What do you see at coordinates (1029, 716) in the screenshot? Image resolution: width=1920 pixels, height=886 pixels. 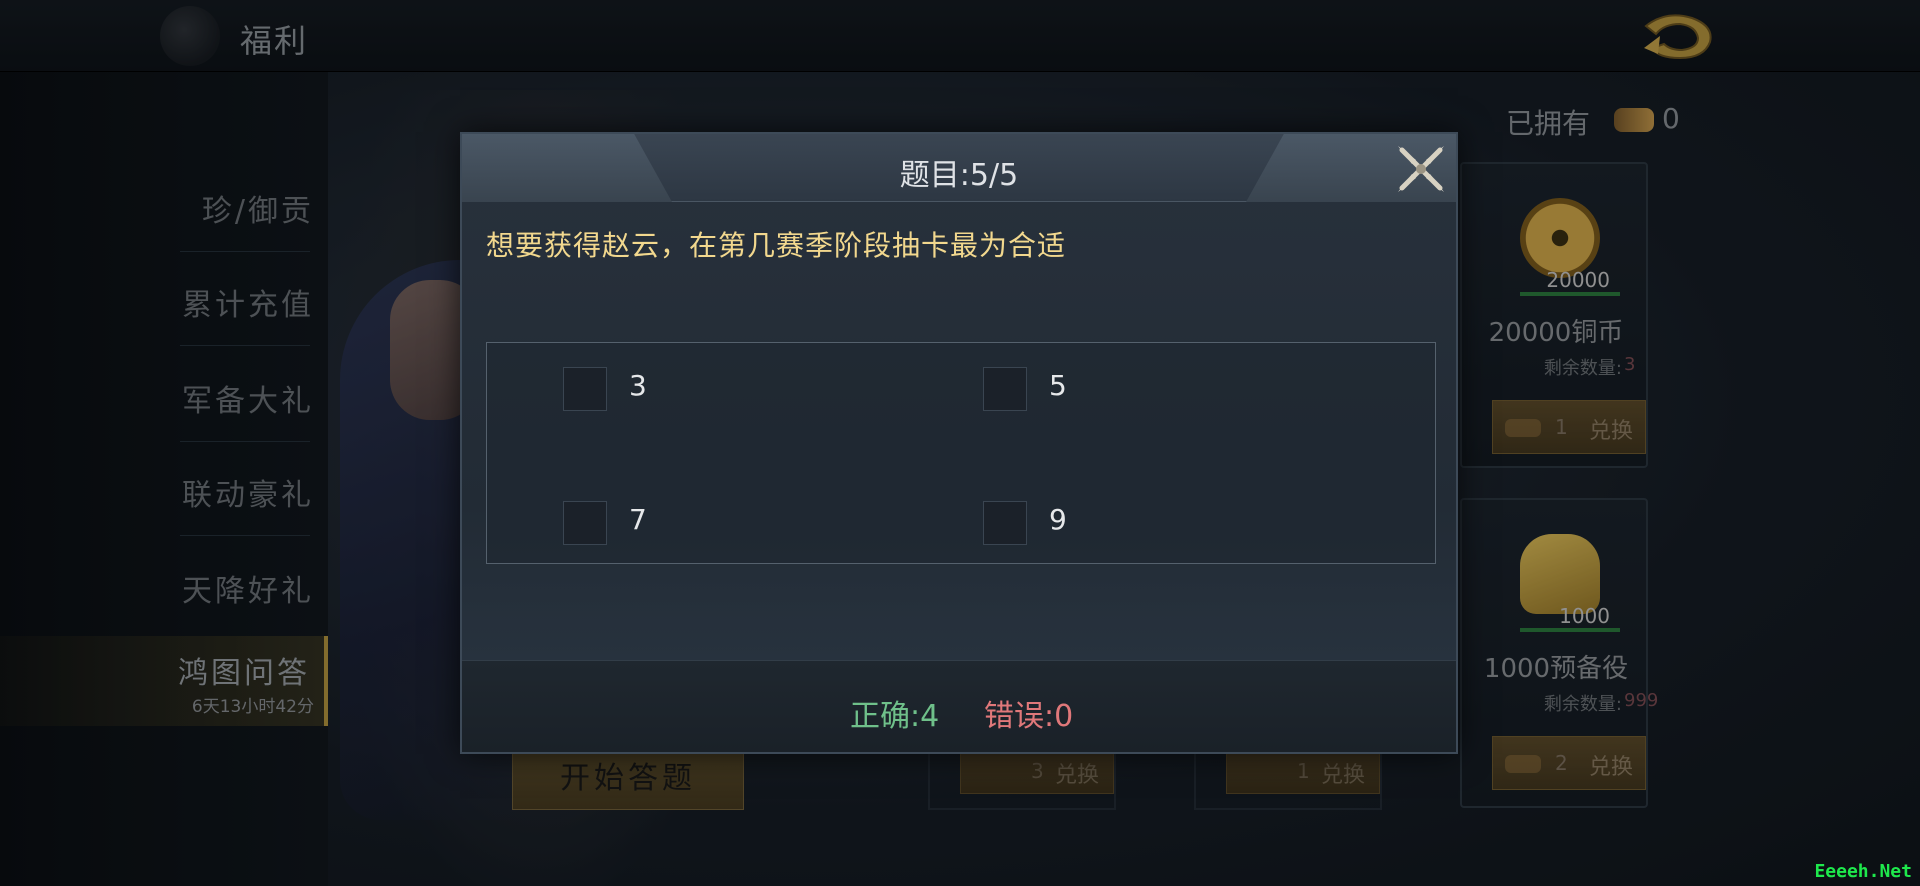 I see `wrong-count: 错误:0` at bounding box center [1029, 716].